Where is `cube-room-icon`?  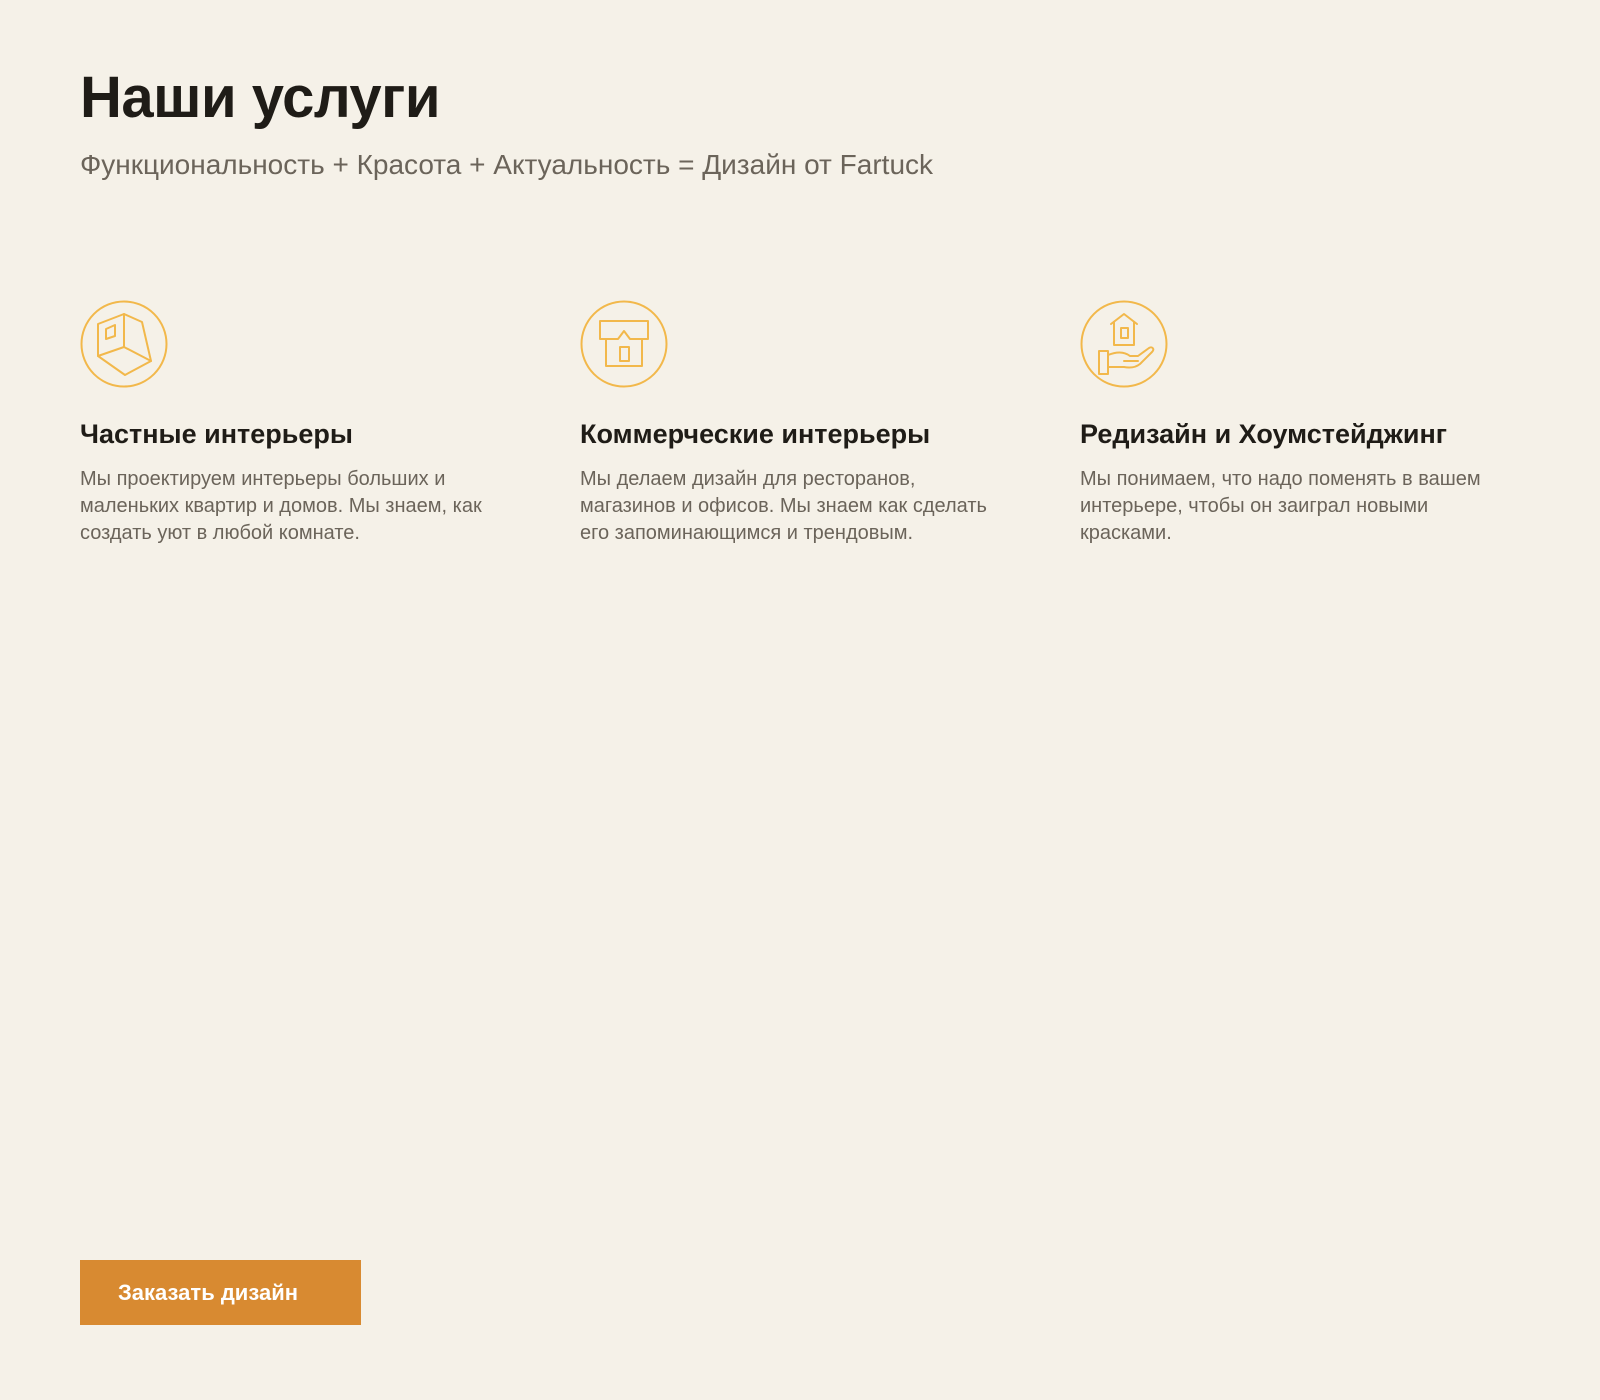
cube-room-icon is located at coordinates (124, 344).